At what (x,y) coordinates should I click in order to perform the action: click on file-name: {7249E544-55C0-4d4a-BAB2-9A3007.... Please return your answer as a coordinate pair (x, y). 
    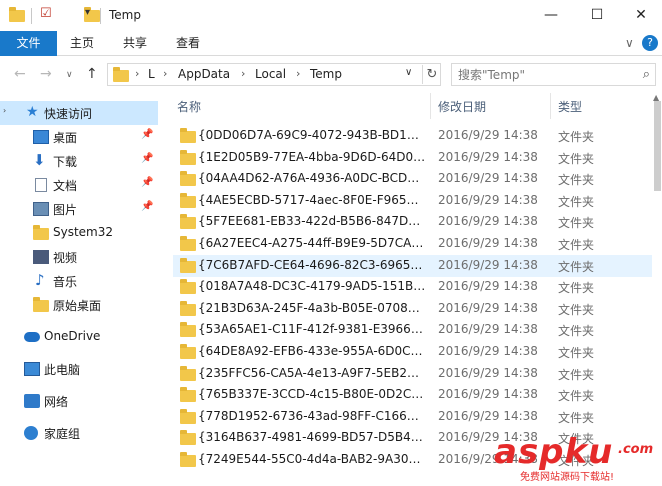
    Looking at the image, I should click on (312, 459).